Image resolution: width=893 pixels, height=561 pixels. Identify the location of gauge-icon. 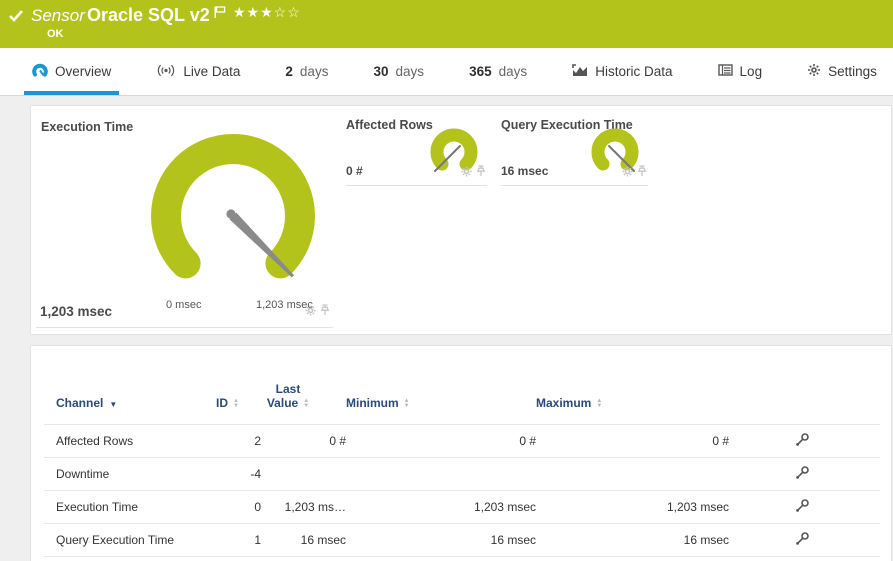
(40, 72).